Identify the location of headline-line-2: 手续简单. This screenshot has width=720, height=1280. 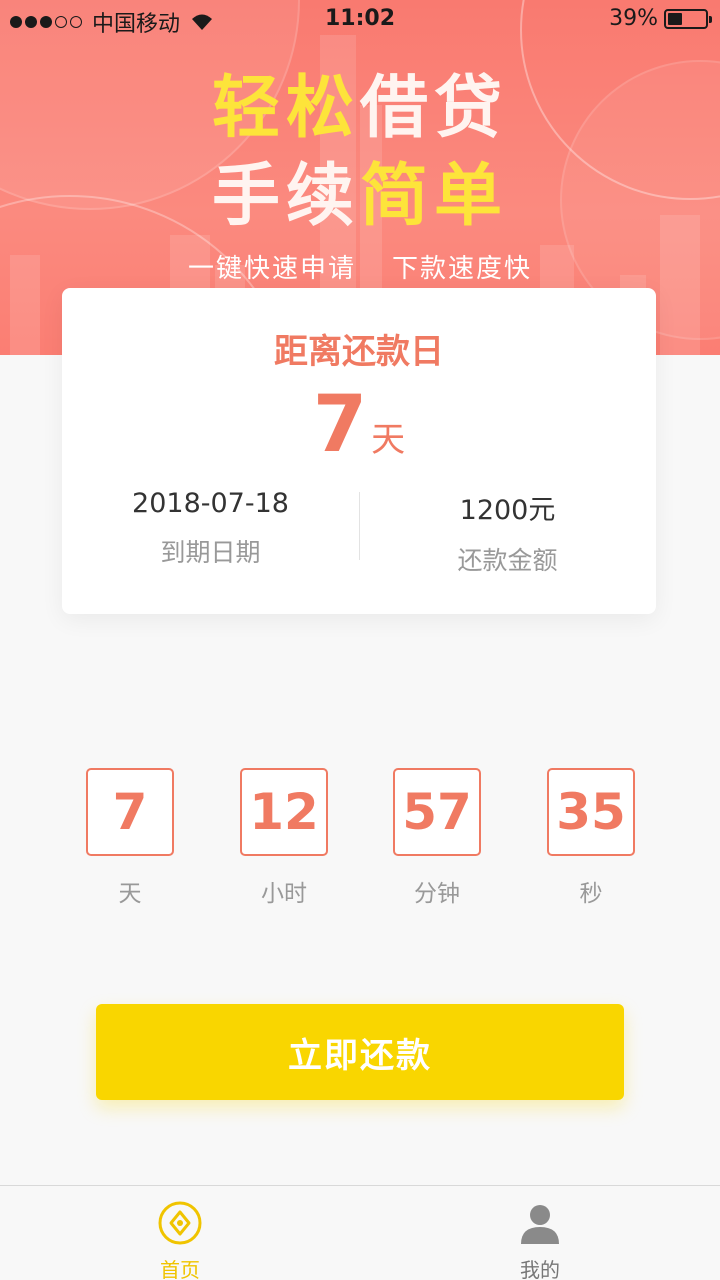
(360, 196).